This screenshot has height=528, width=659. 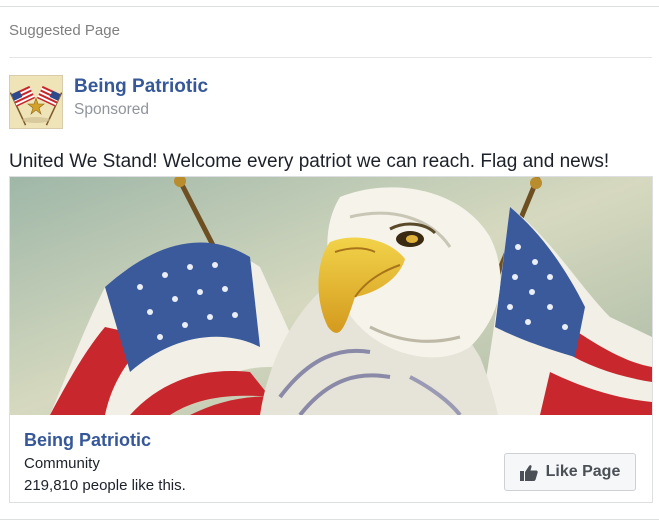 I want to click on like-page-button: Like Page, so click(x=570, y=472).